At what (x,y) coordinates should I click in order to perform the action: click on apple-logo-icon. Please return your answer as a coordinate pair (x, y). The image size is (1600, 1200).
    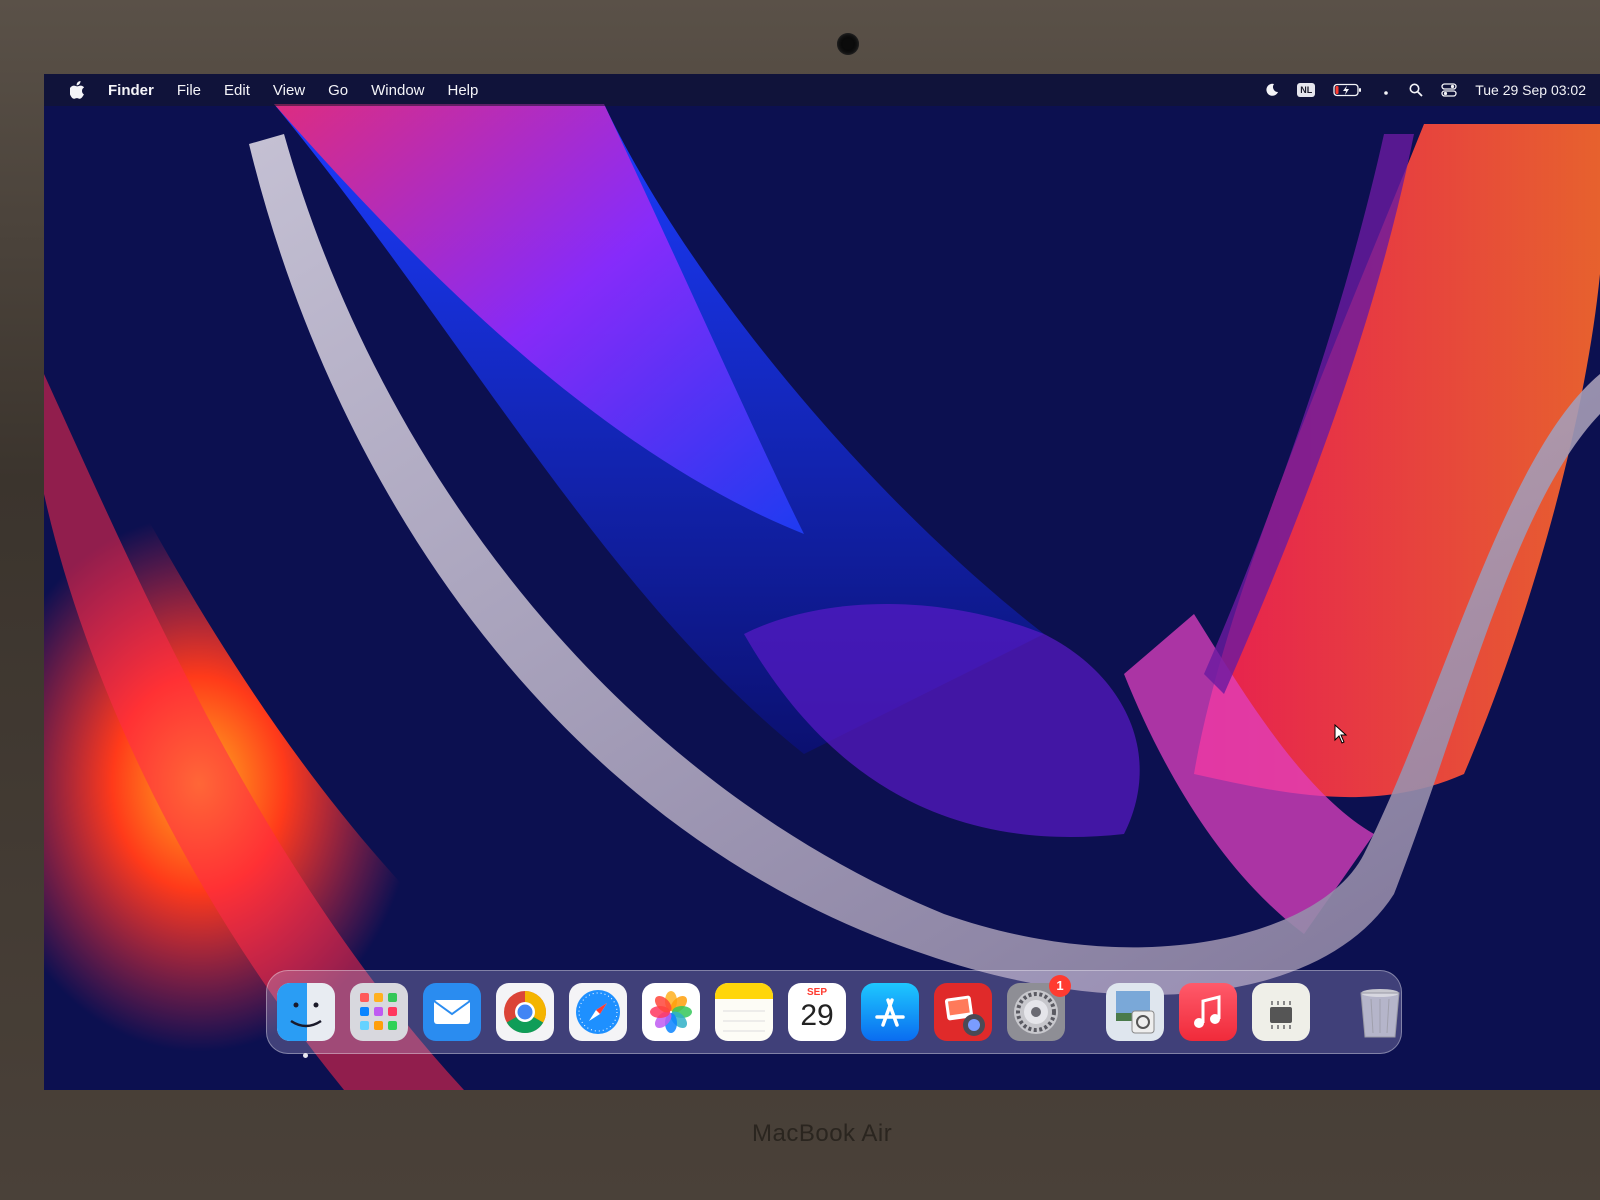
    Looking at the image, I should click on (77, 90).